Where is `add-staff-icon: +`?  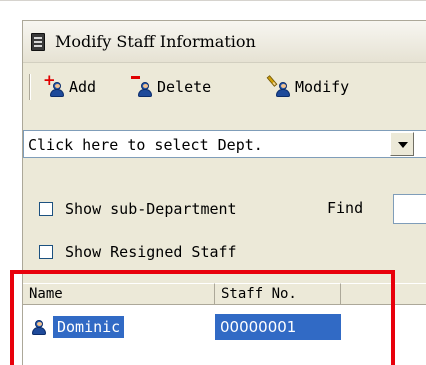
add-staff-icon: + is located at coordinates (56, 86).